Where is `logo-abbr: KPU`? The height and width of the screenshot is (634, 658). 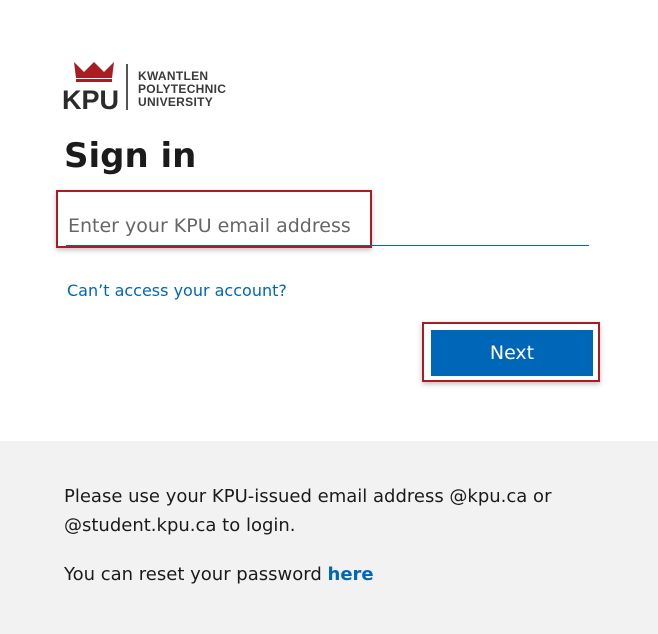
logo-abbr: KPU is located at coordinates (90, 98).